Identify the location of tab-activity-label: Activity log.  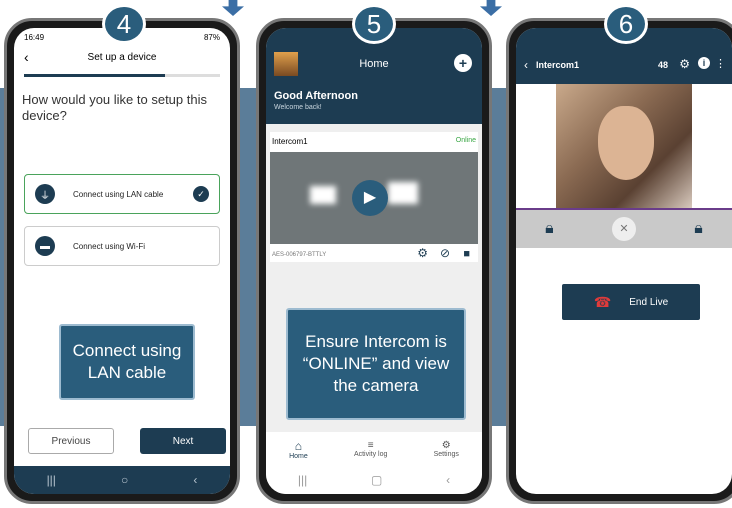
(370, 454).